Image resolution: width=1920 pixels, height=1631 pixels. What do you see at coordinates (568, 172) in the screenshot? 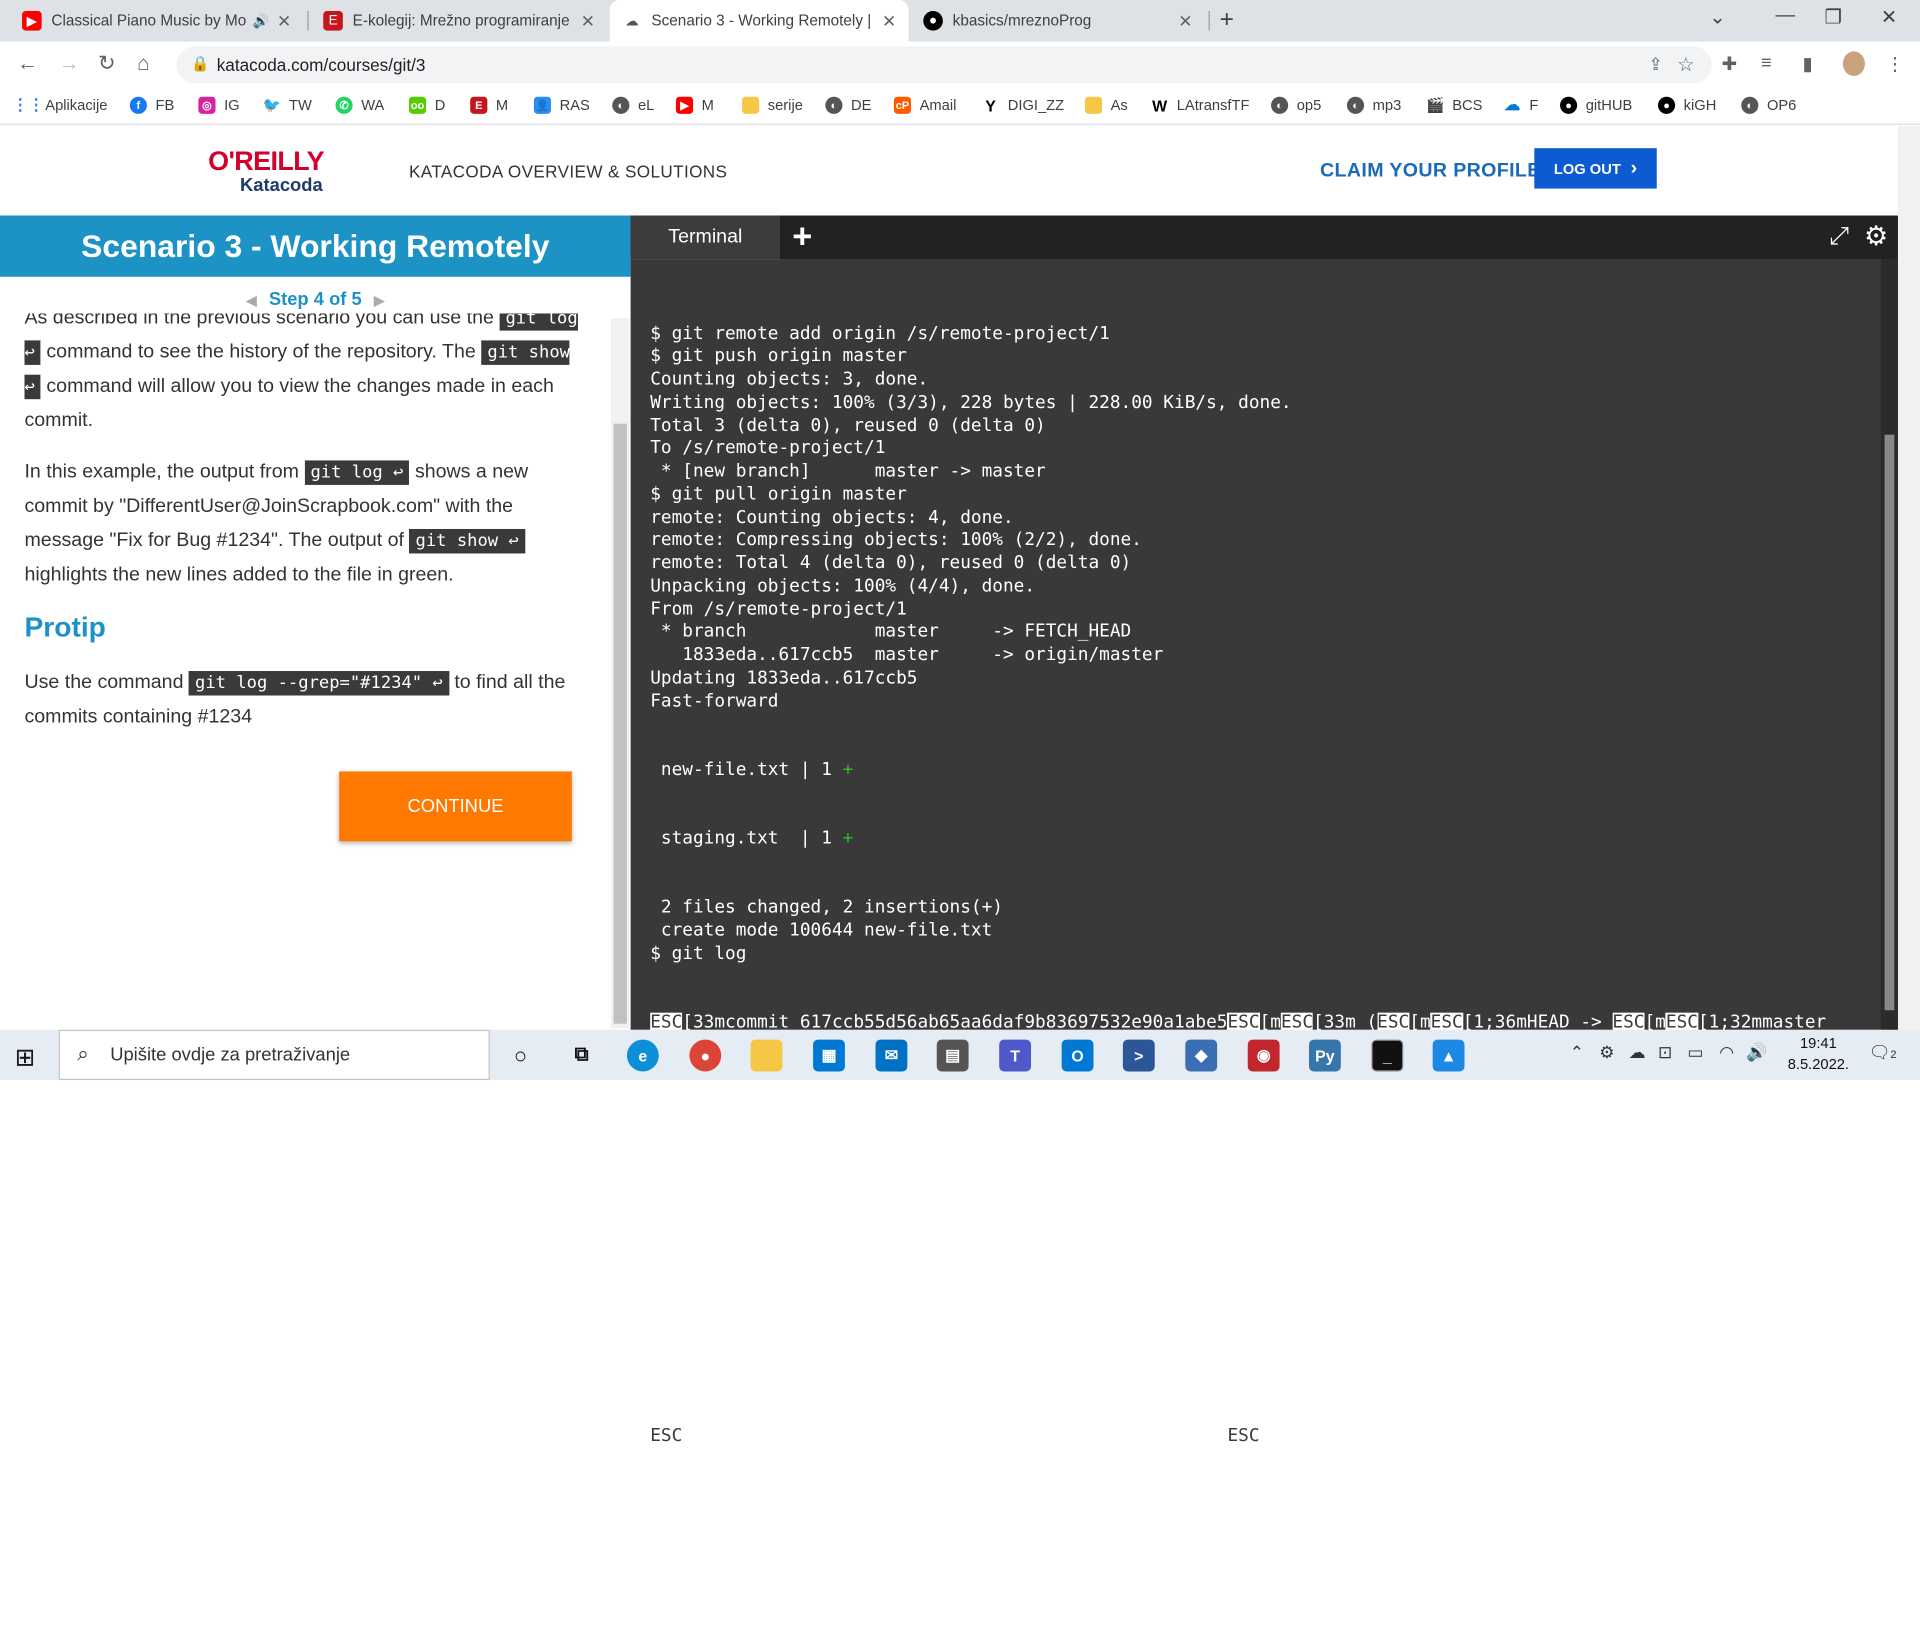
I see `overview-link: KATACODA OVERVIEW & SOLUTIONS` at bounding box center [568, 172].